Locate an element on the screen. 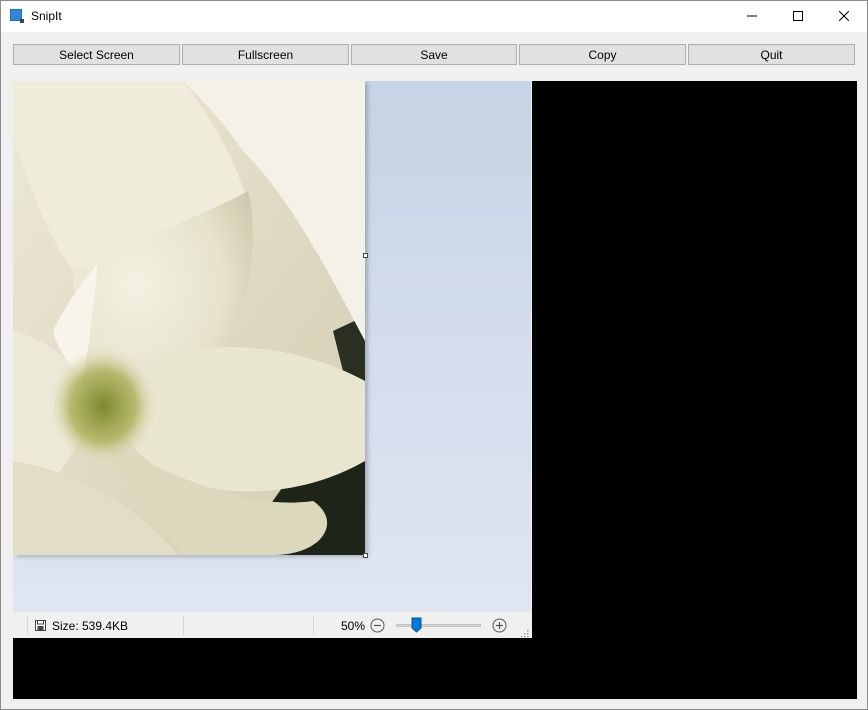  maximize-icon is located at coordinates (798, 16).